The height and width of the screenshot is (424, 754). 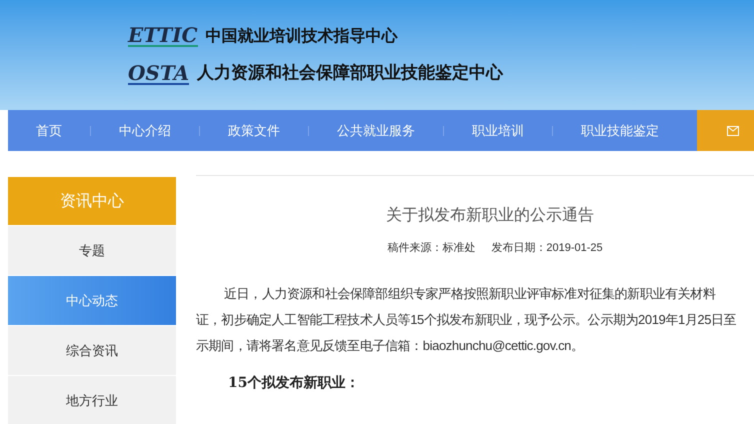 What do you see at coordinates (302, 36) in the screenshot?
I see `organization-name: 中国就业培训技术指导中心` at bounding box center [302, 36].